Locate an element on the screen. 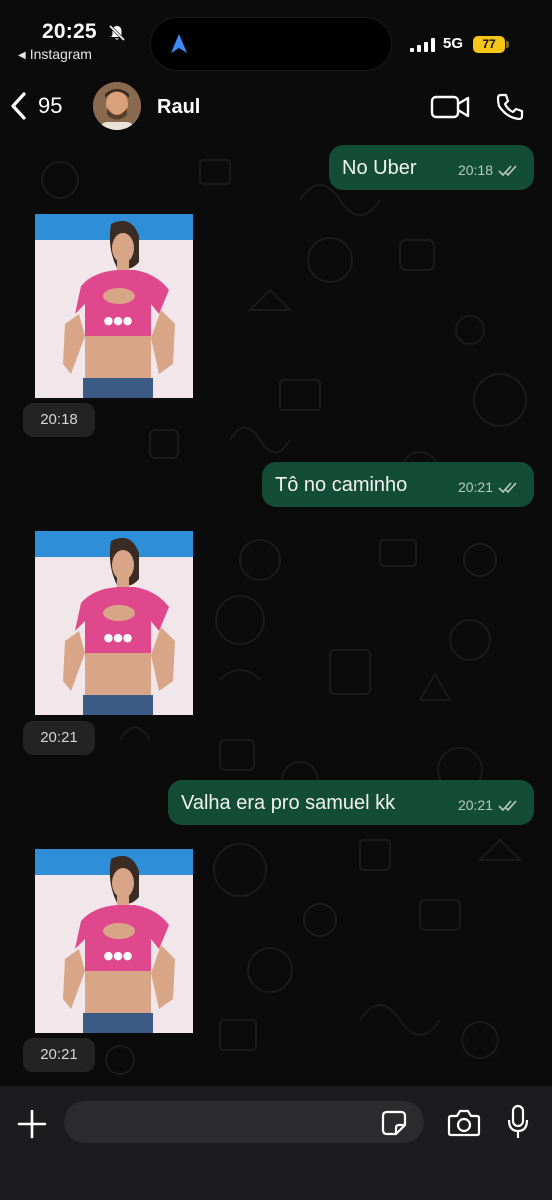  chat-header: 95 Raul is located at coordinates (276, 106).